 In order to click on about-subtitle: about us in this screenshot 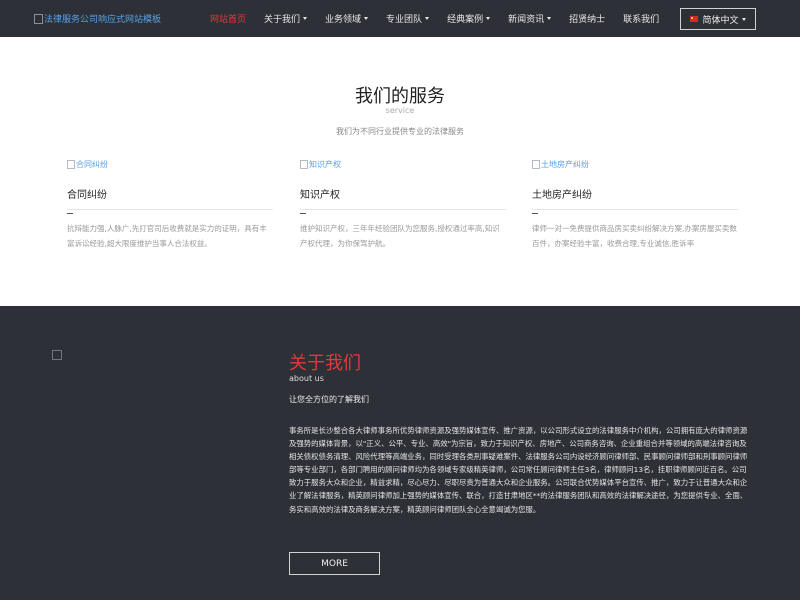, I will do `click(306, 378)`.